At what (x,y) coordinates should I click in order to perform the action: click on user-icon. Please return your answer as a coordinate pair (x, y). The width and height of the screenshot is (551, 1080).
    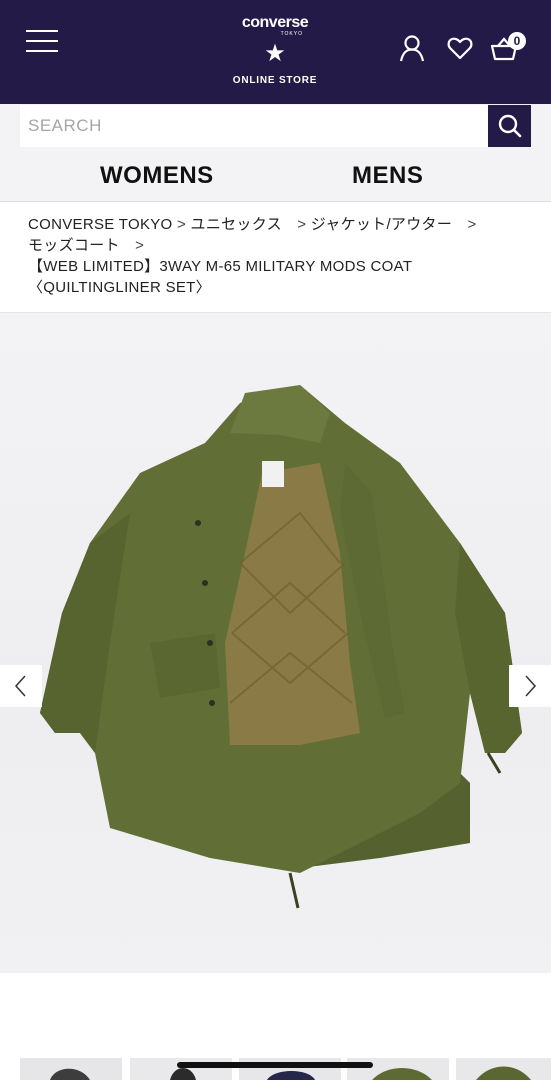
    Looking at the image, I should click on (412, 48).